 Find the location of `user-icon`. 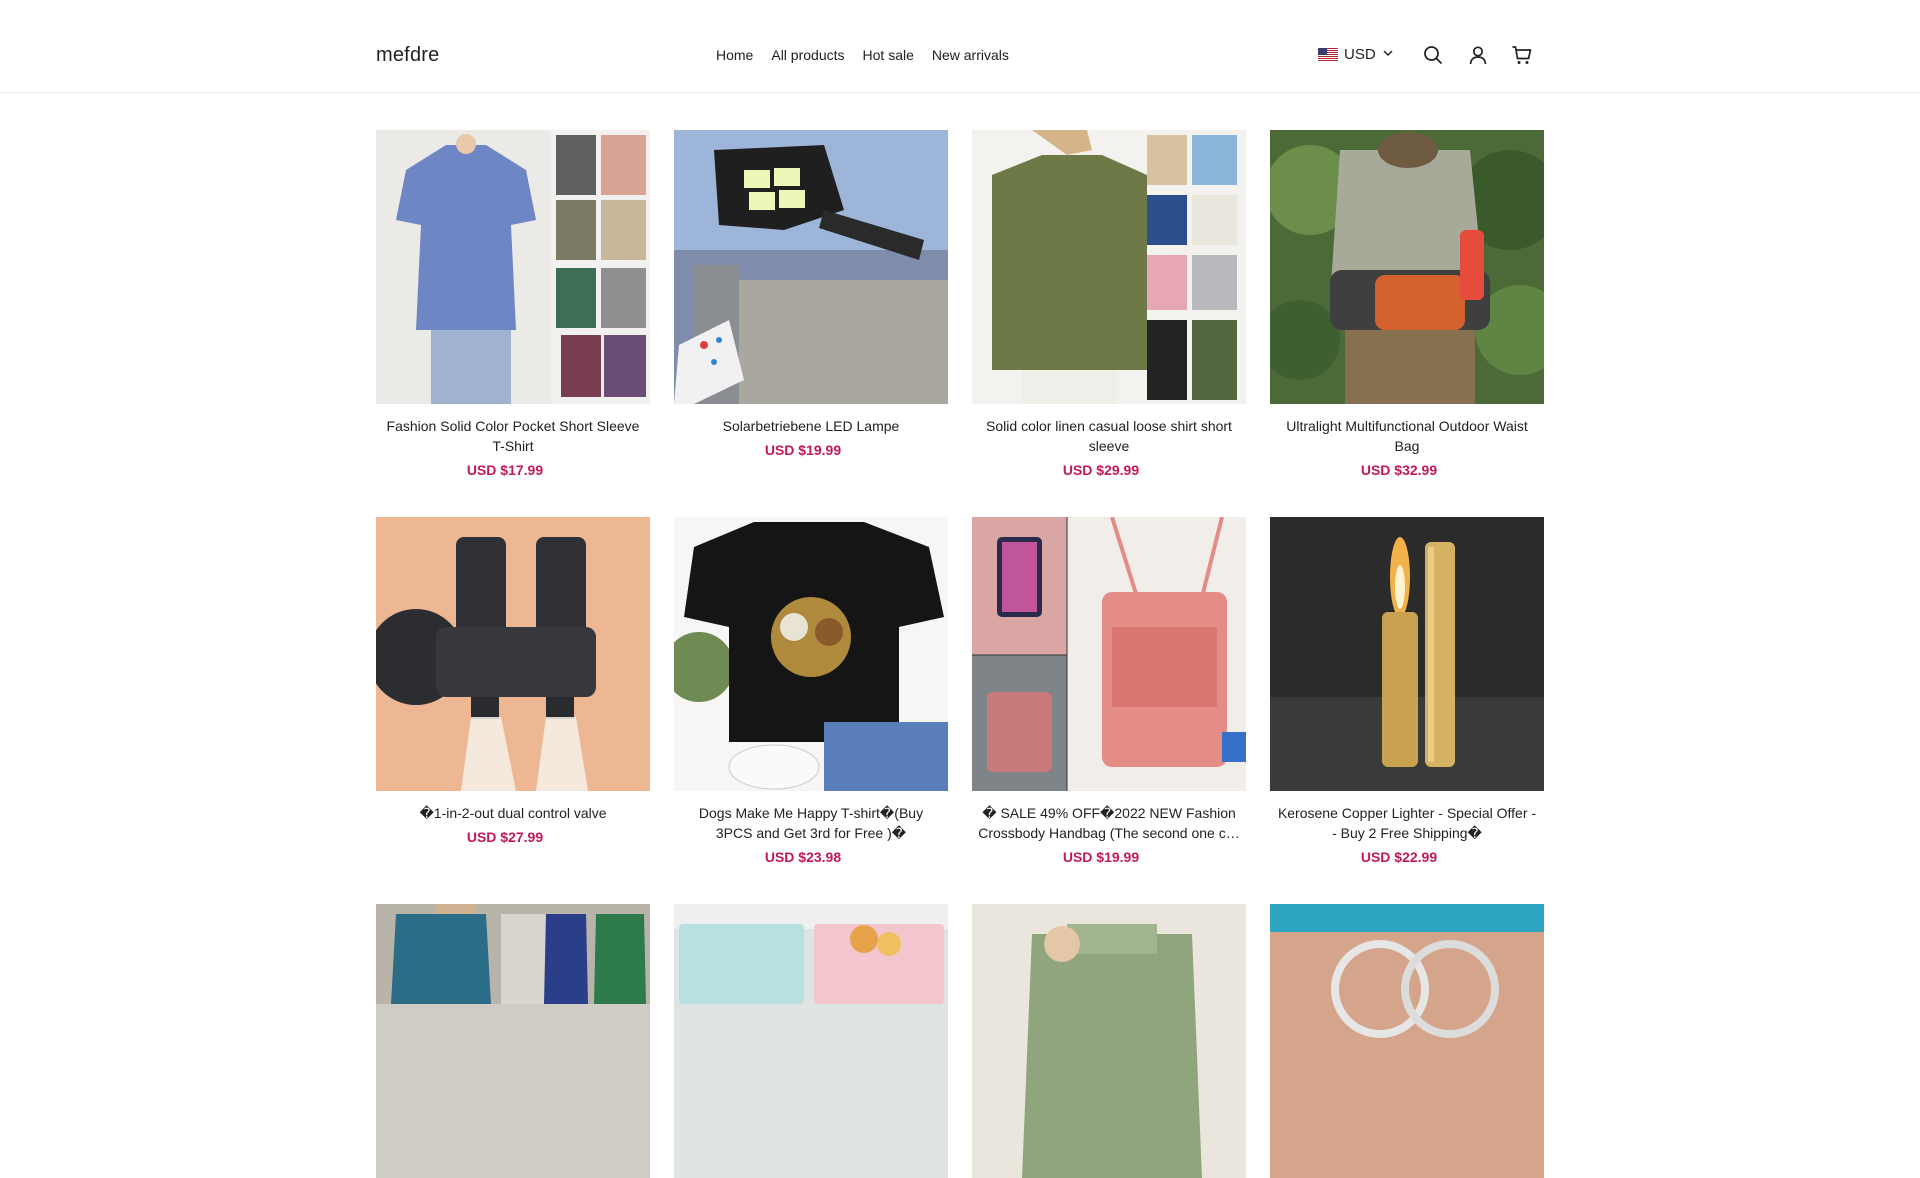

user-icon is located at coordinates (1478, 55).